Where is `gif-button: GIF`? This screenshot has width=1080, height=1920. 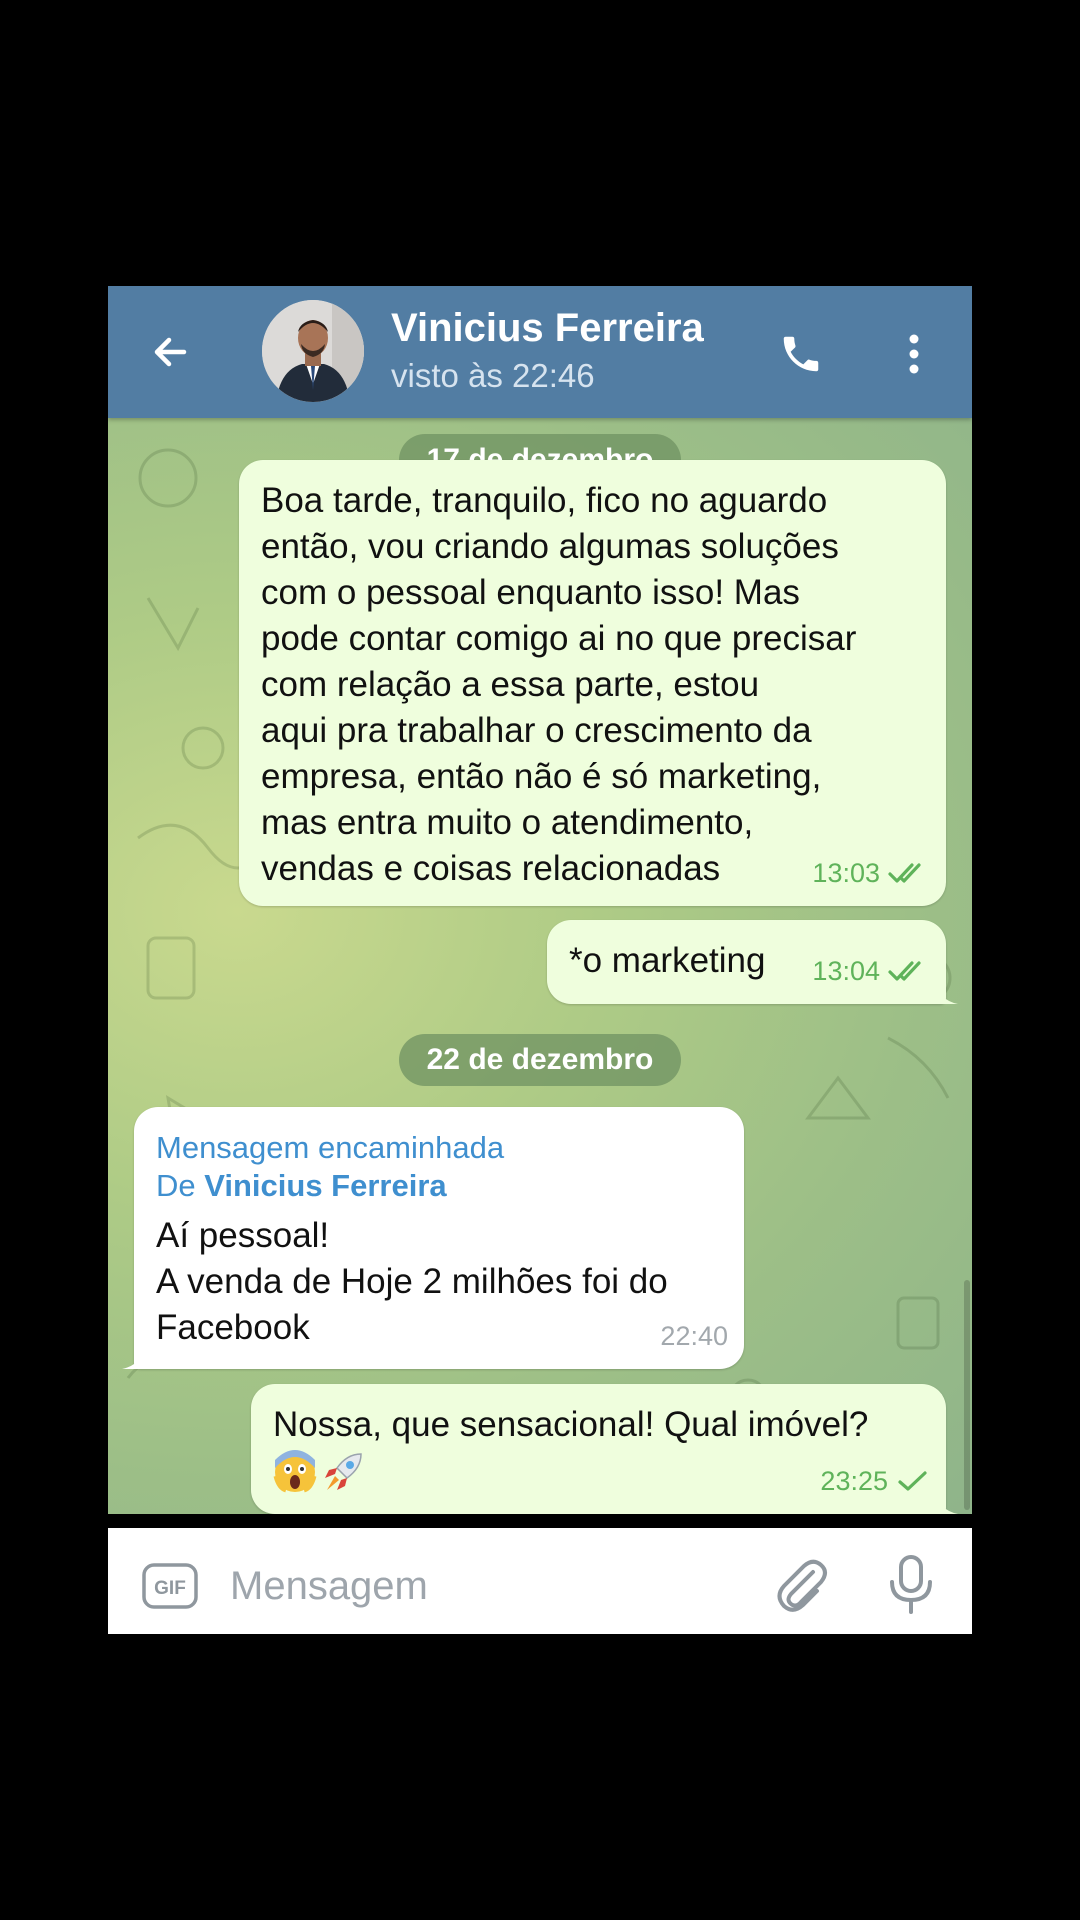 gif-button: GIF is located at coordinates (170, 1586).